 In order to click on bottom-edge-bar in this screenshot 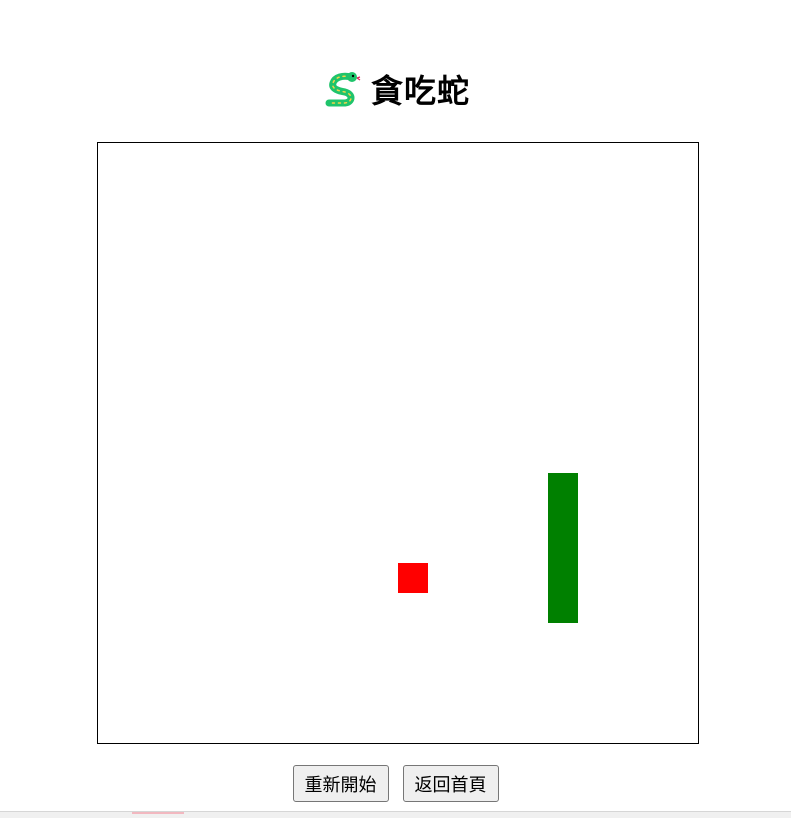, I will do `click(395, 814)`.